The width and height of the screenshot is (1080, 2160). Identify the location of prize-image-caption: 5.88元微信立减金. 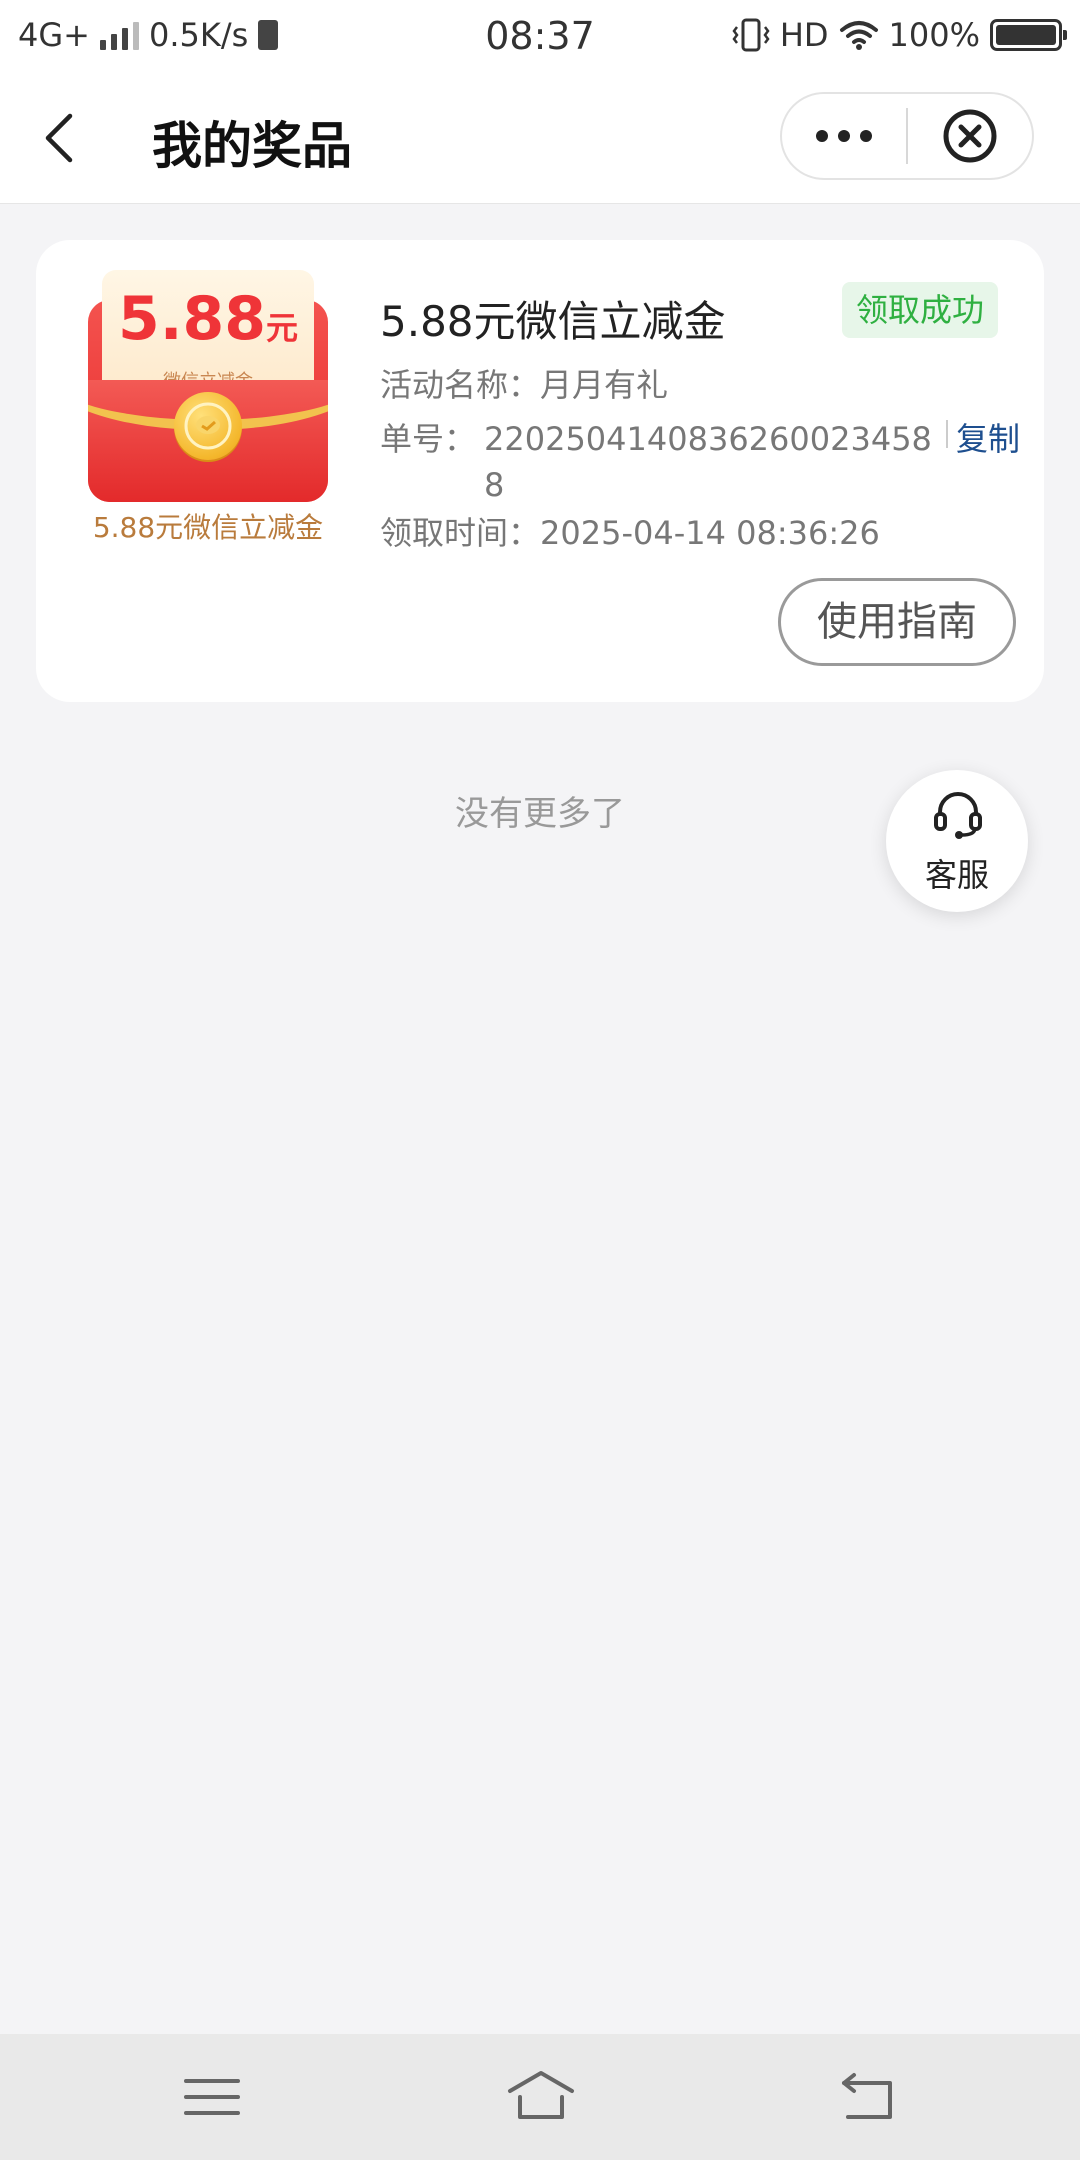
(208, 527).